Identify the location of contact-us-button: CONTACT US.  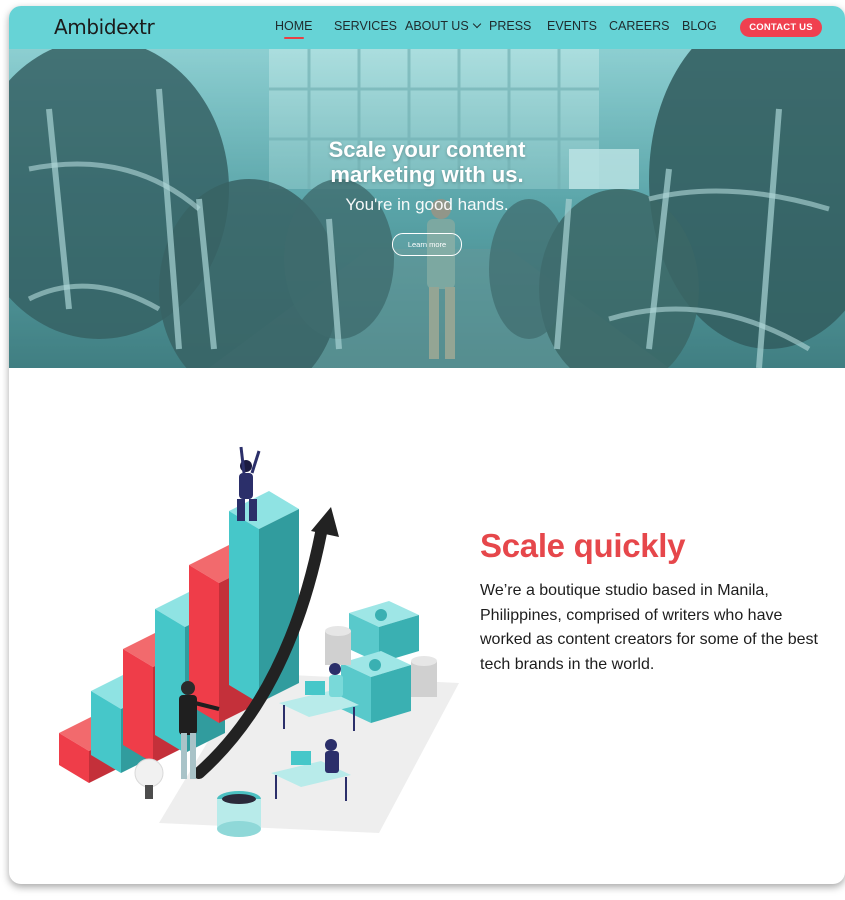
(781, 27).